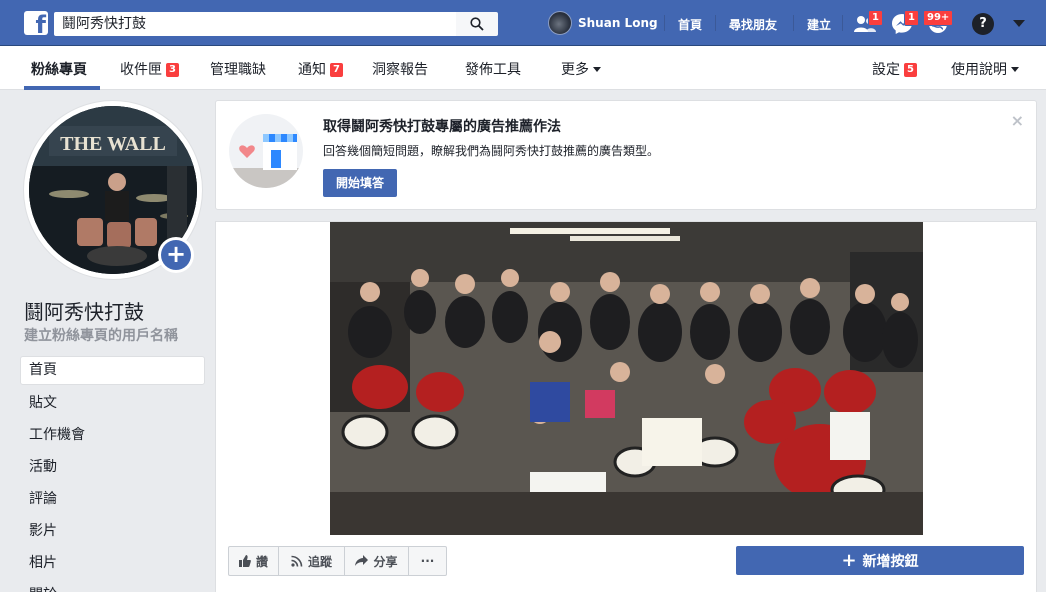 The height and width of the screenshot is (592, 1046). Describe the element at coordinates (979, 70) in the screenshot. I see `tab-help-label: 使用說明` at that location.